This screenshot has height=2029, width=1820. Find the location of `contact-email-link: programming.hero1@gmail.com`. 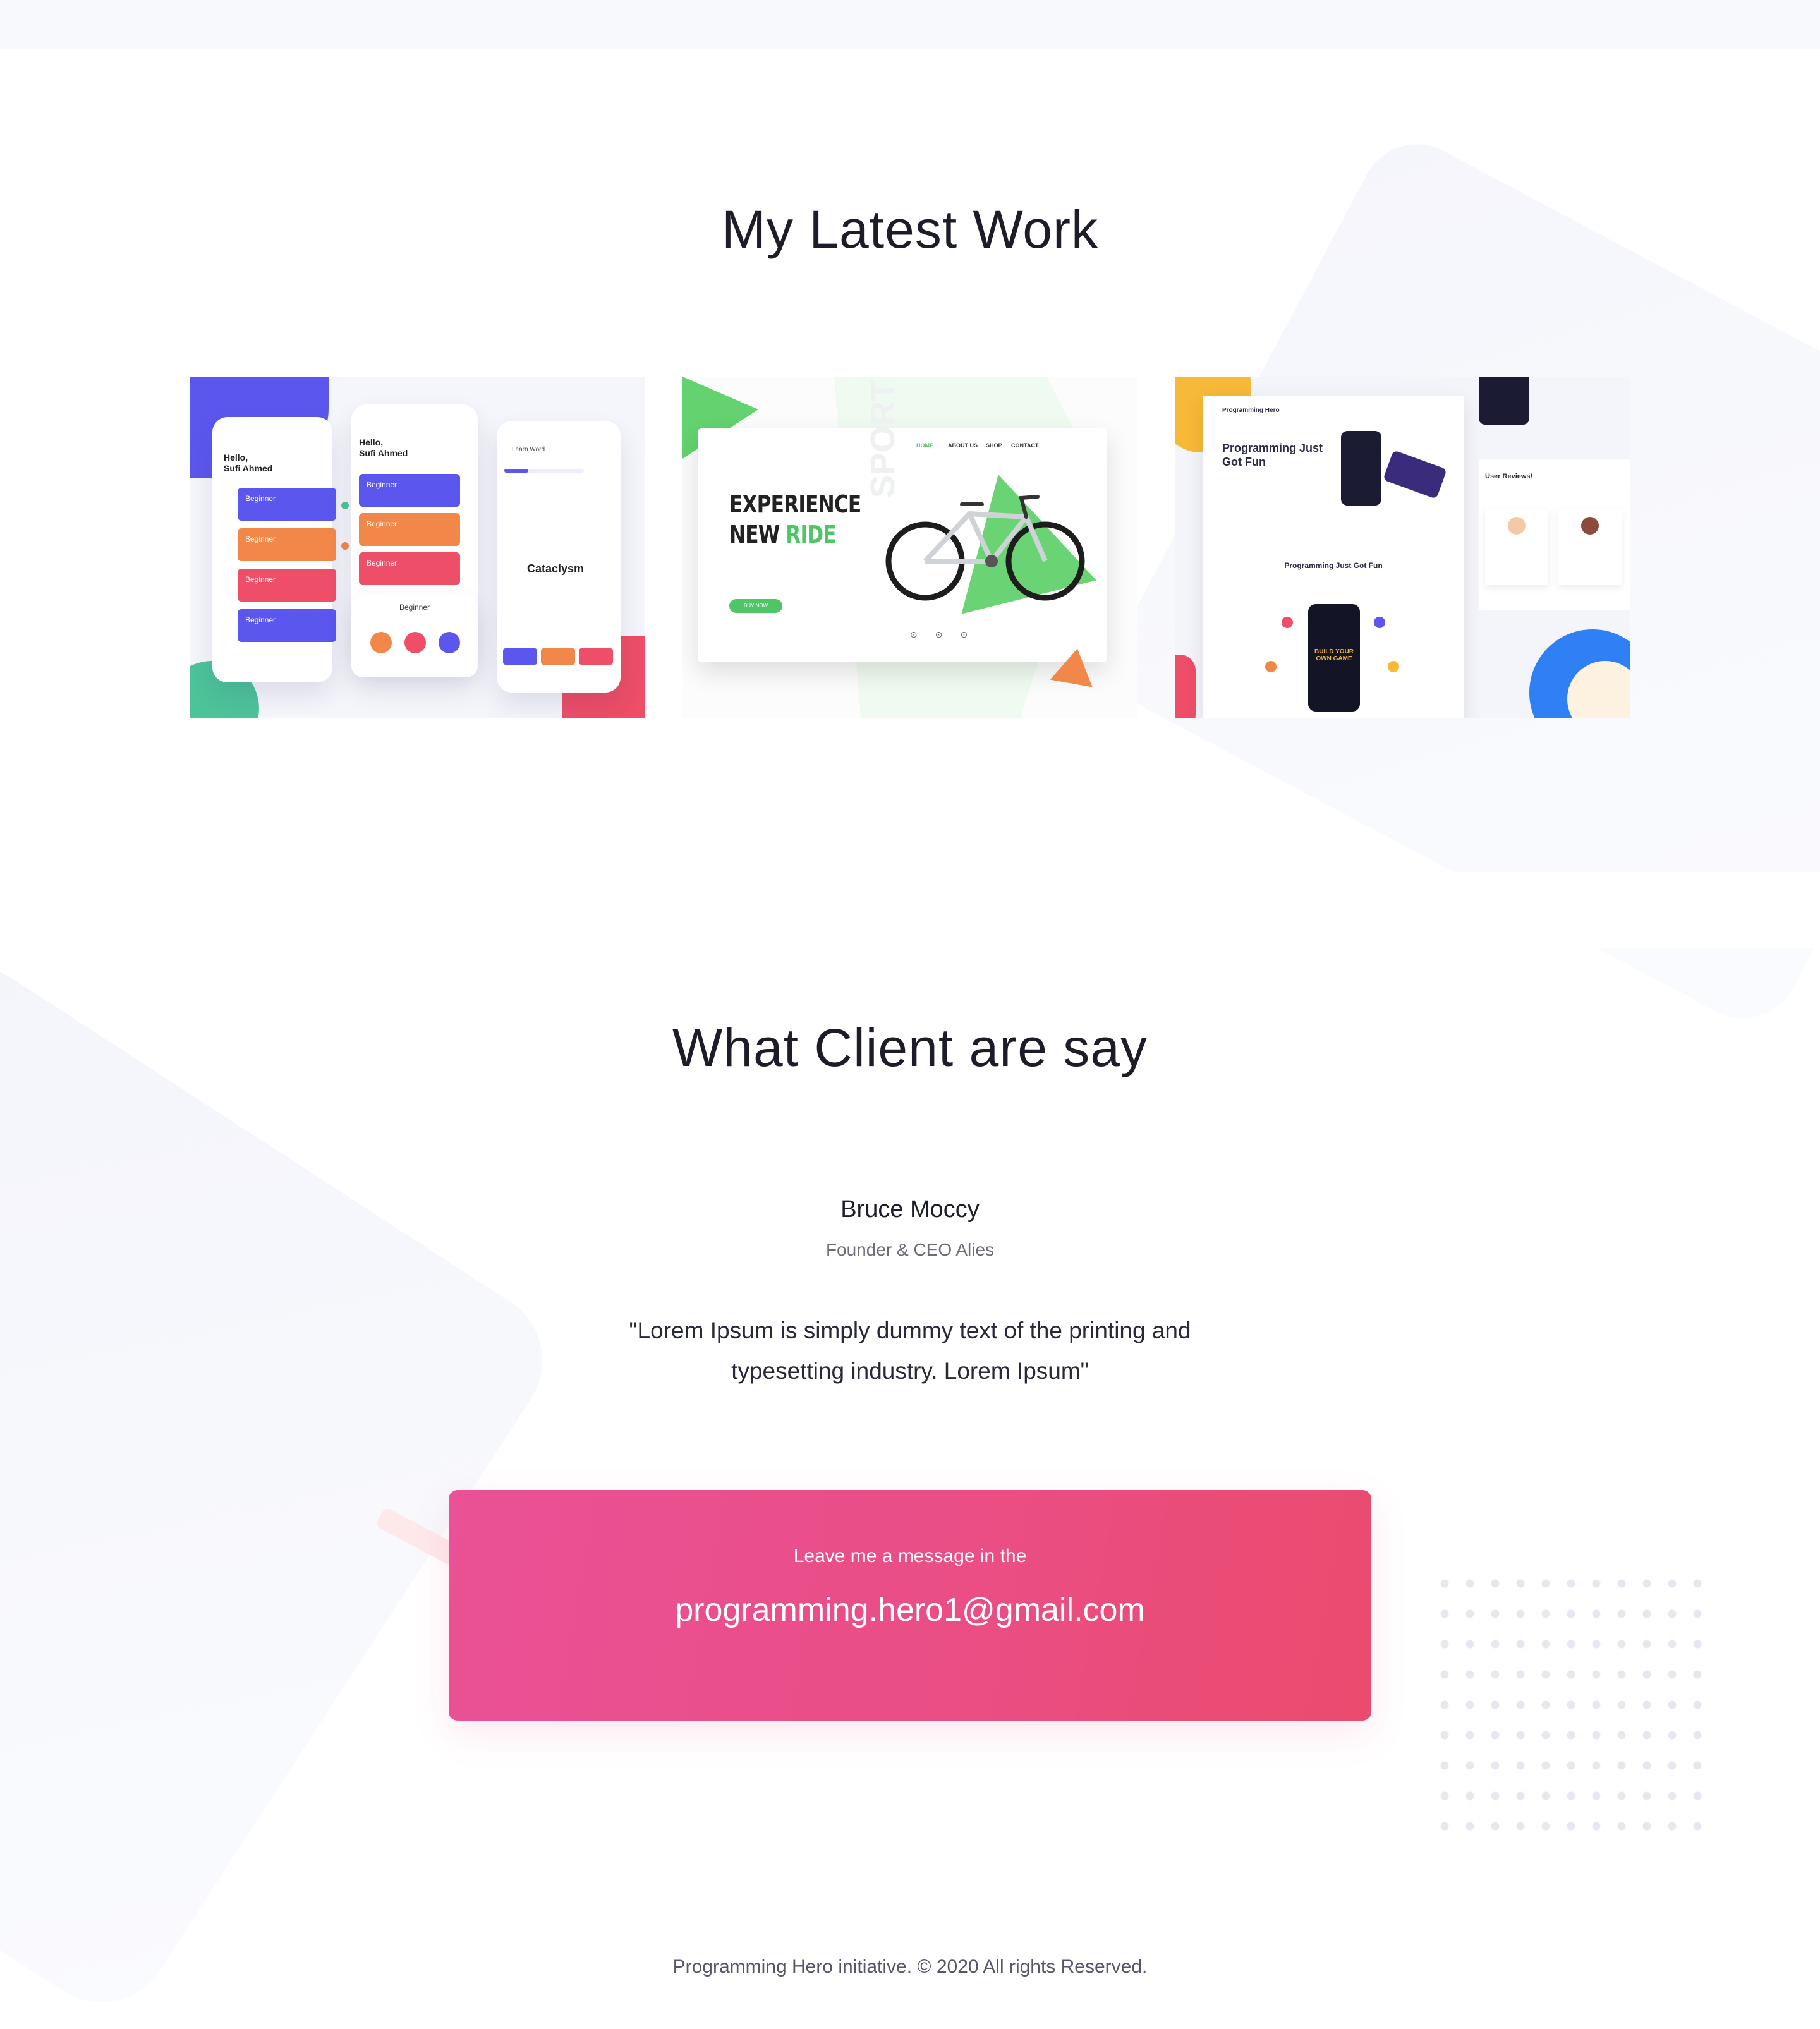

contact-email-link: programming.hero1@gmail.com is located at coordinates (910, 1610).